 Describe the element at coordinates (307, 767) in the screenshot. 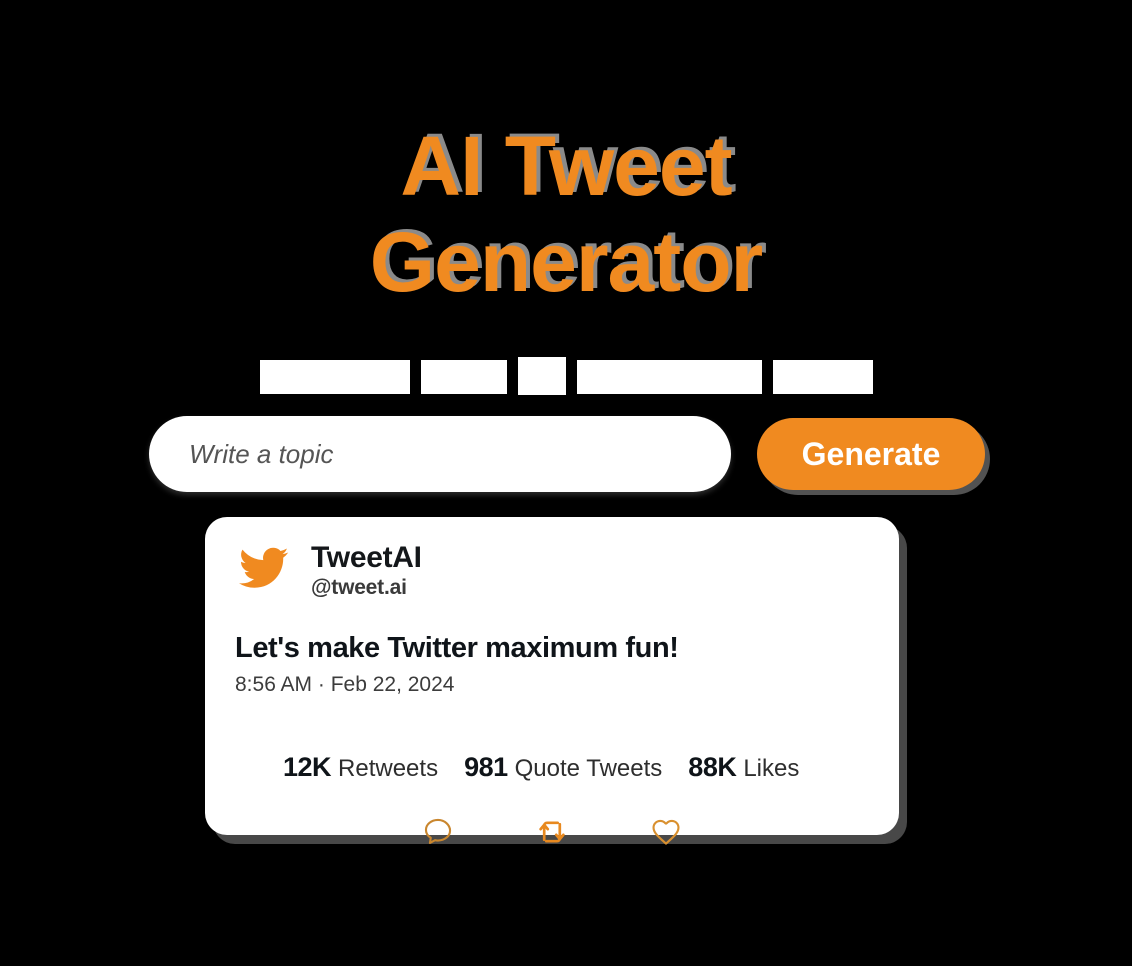

I see `stat-value: 12K` at that location.